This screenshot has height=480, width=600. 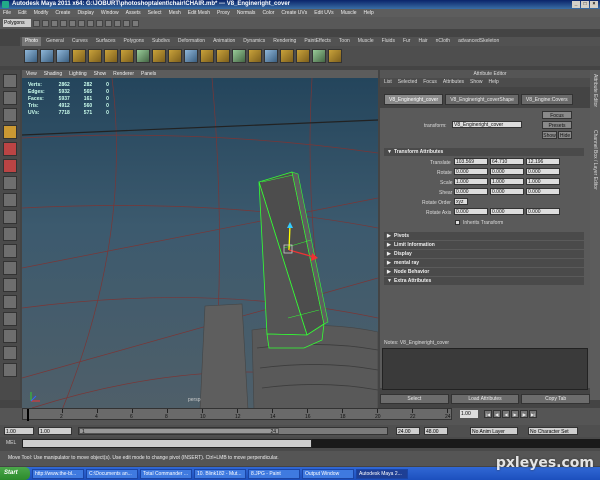 What do you see at coordinates (207, 56) in the screenshot?
I see `combine-icon` at bounding box center [207, 56].